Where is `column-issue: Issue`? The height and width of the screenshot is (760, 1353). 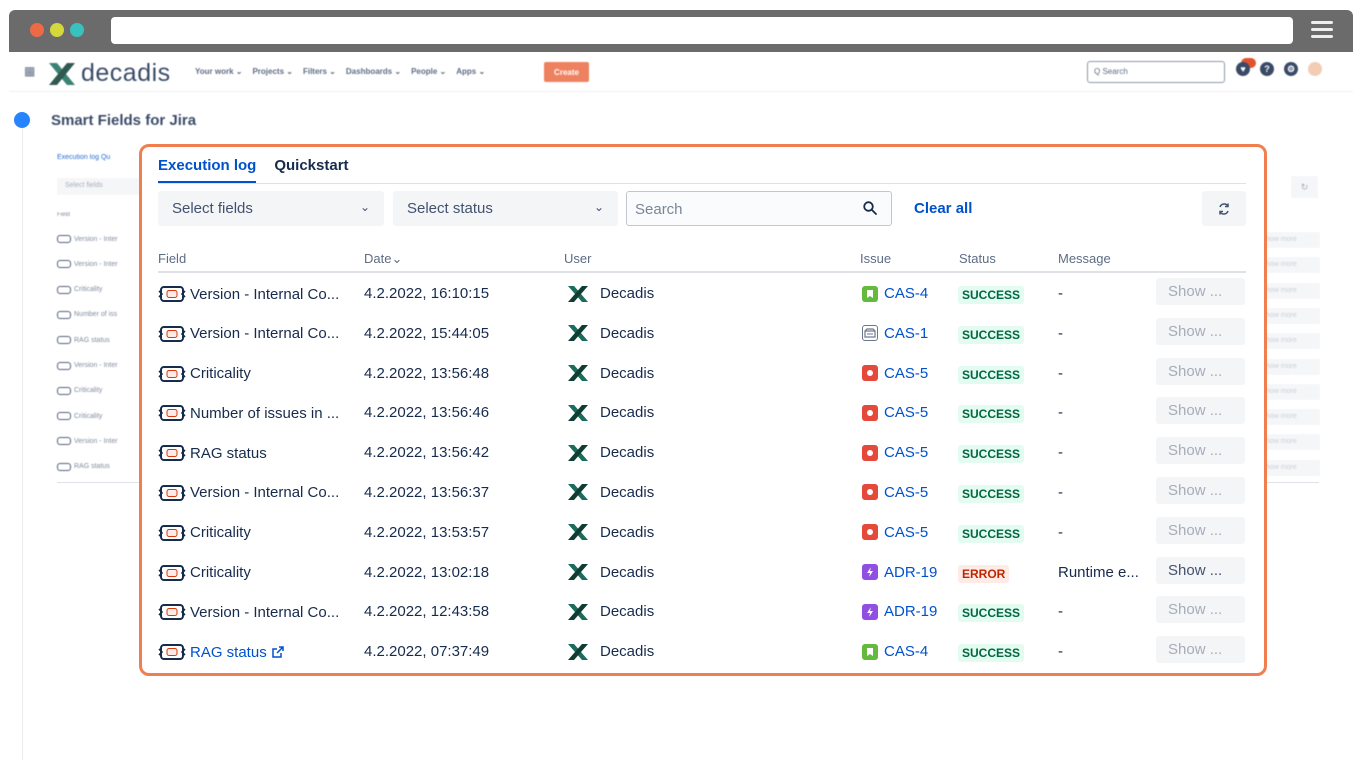
column-issue: Issue is located at coordinates (876, 258).